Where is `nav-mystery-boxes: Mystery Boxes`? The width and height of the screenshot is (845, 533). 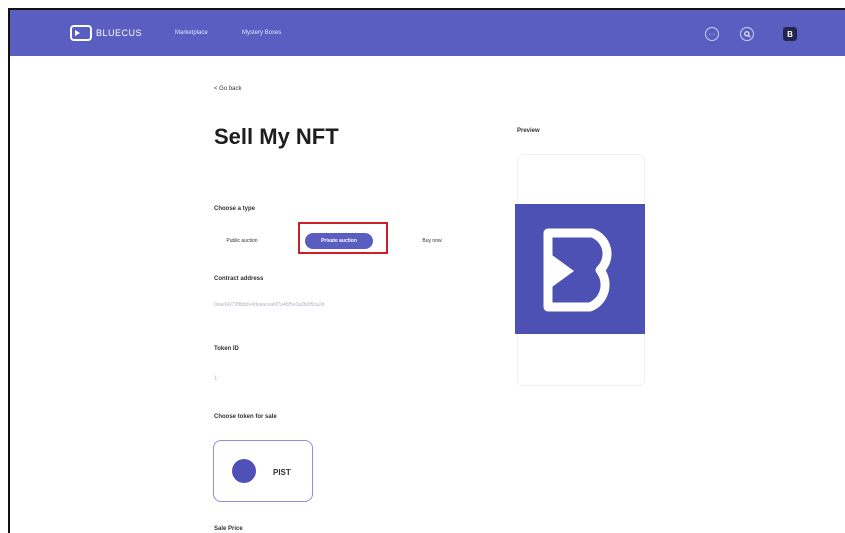
nav-mystery-boxes: Mystery Boxes is located at coordinates (261, 33).